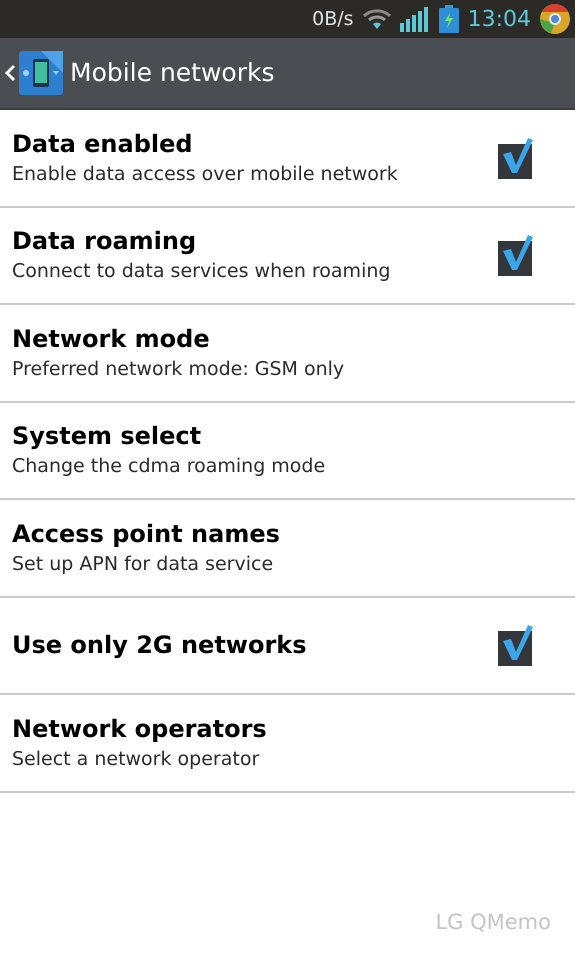 Image resolution: width=575 pixels, height=960 pixels. What do you see at coordinates (499, 20) in the screenshot?
I see `clock: 13:04` at bounding box center [499, 20].